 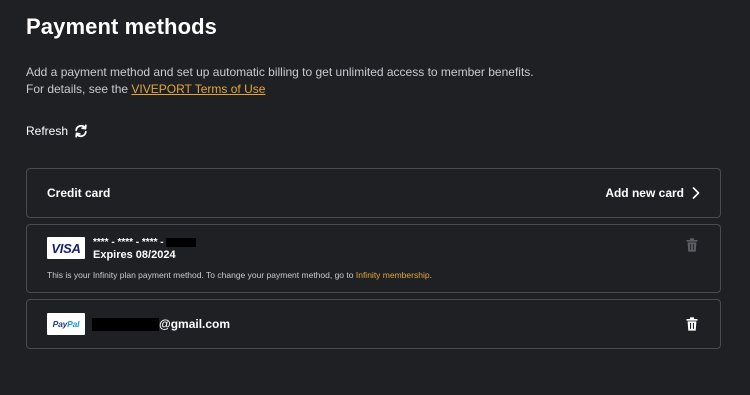 I want to click on add-new-card-label: Add new card, so click(x=644, y=193).